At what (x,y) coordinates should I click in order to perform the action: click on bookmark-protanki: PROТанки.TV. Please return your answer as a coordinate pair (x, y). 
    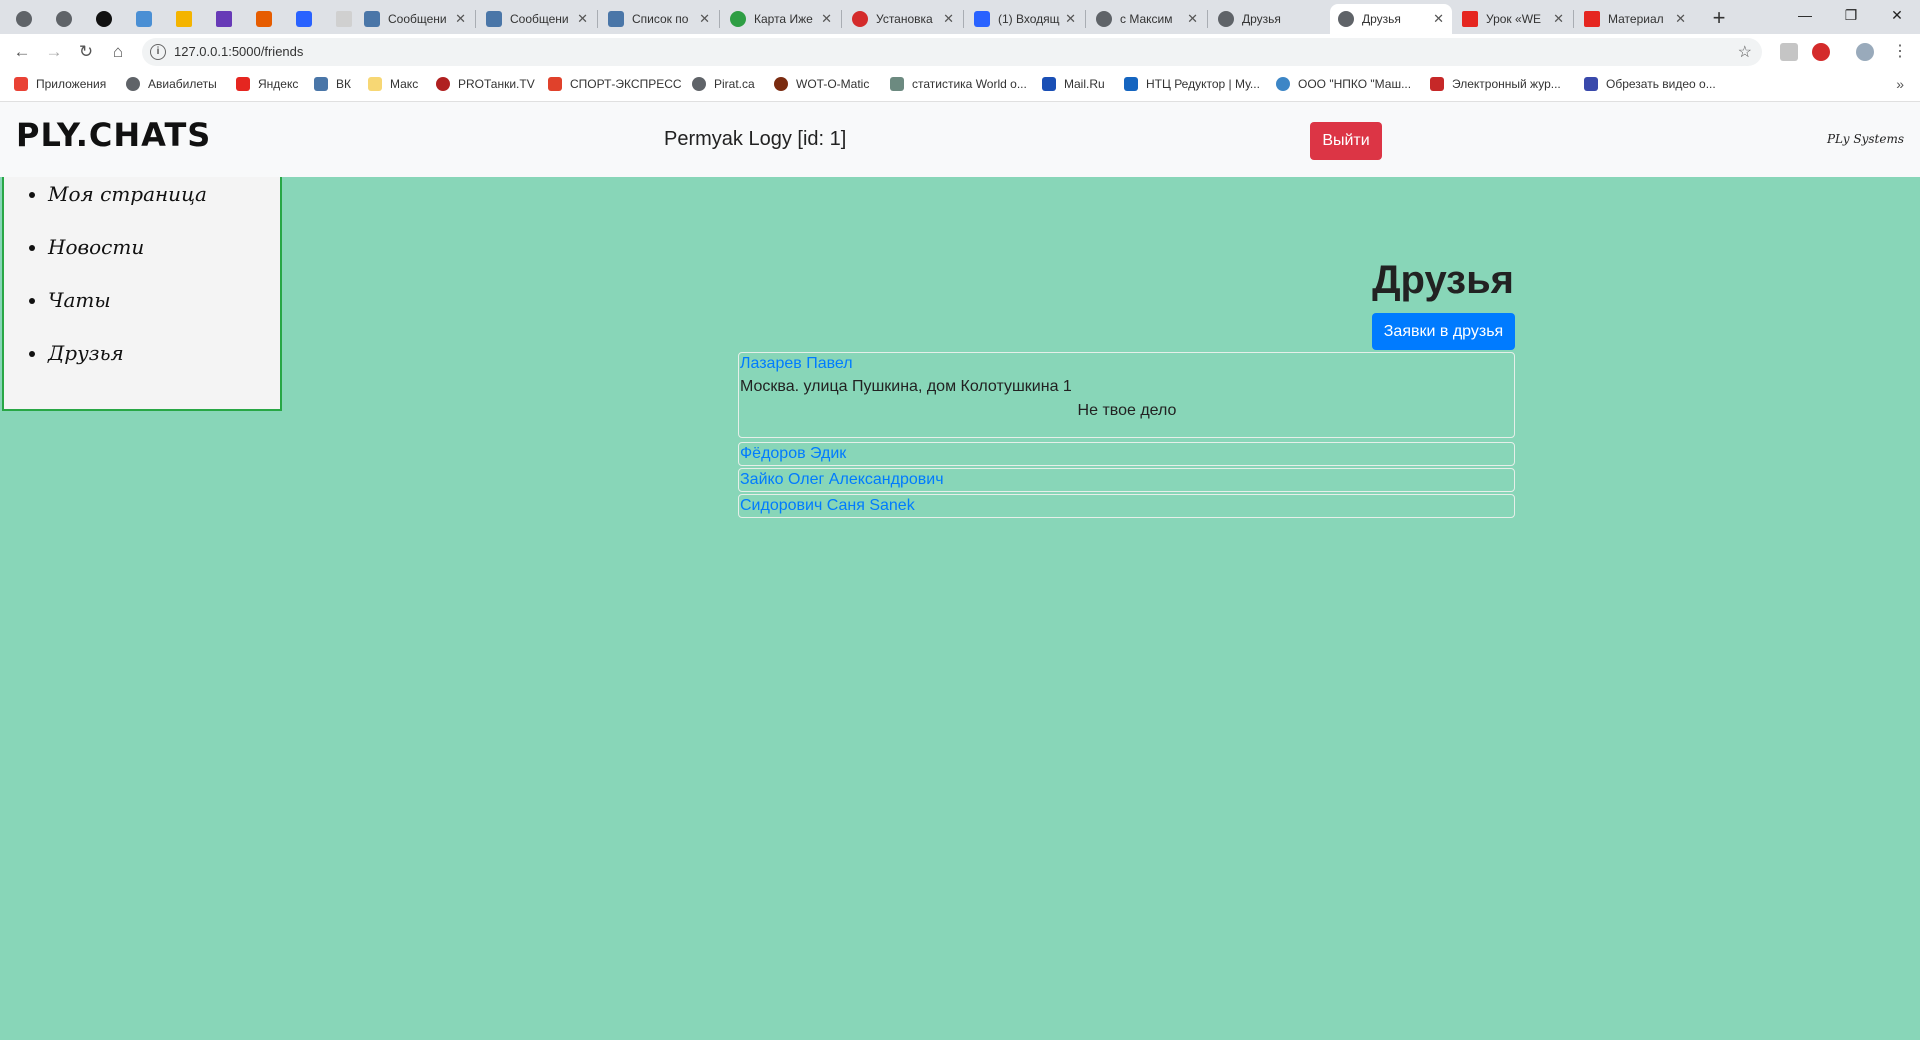
    Looking at the image, I should click on (485, 84).